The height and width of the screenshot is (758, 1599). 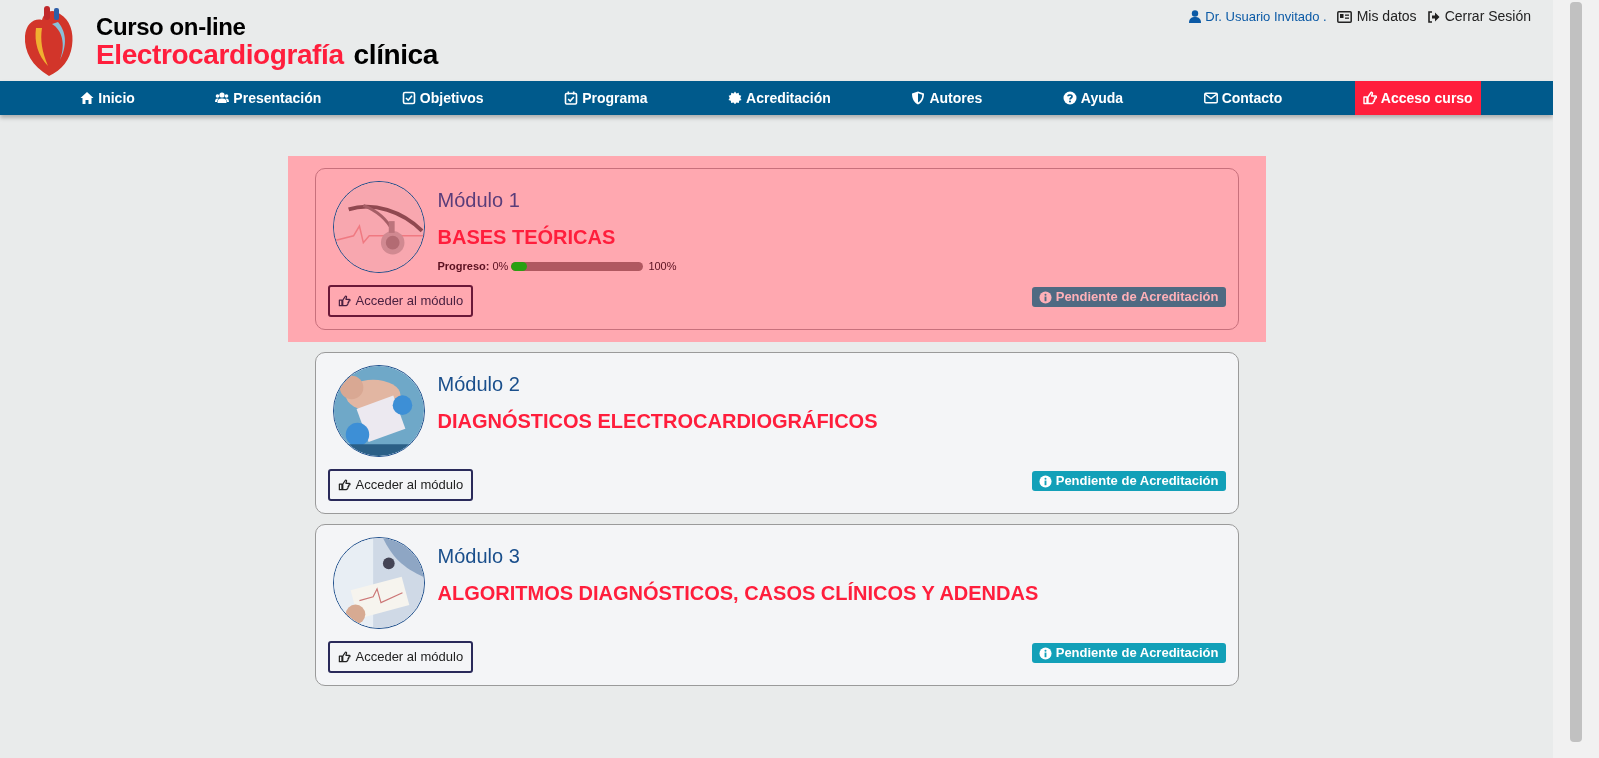 I want to click on envelope-icon, so click(x=1210, y=98).